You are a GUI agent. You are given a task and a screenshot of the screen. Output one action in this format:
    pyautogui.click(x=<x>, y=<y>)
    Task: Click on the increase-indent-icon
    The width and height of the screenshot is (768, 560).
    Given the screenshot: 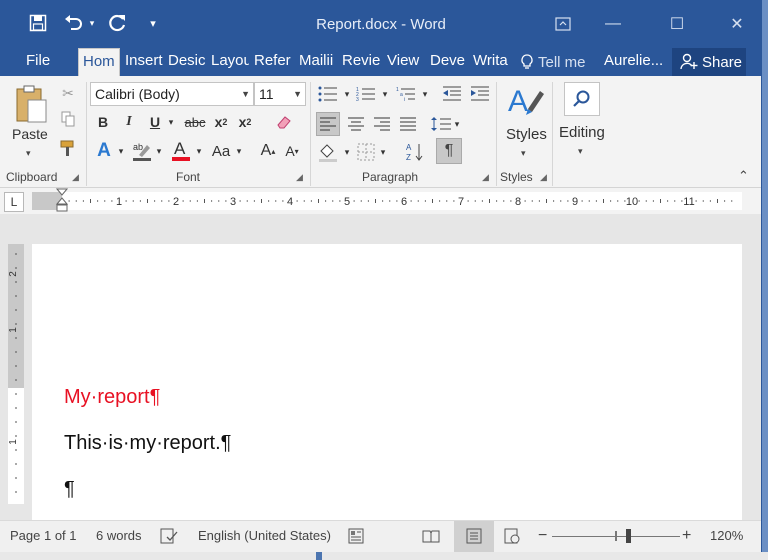 What is the action you would take?
    pyautogui.click(x=480, y=94)
    